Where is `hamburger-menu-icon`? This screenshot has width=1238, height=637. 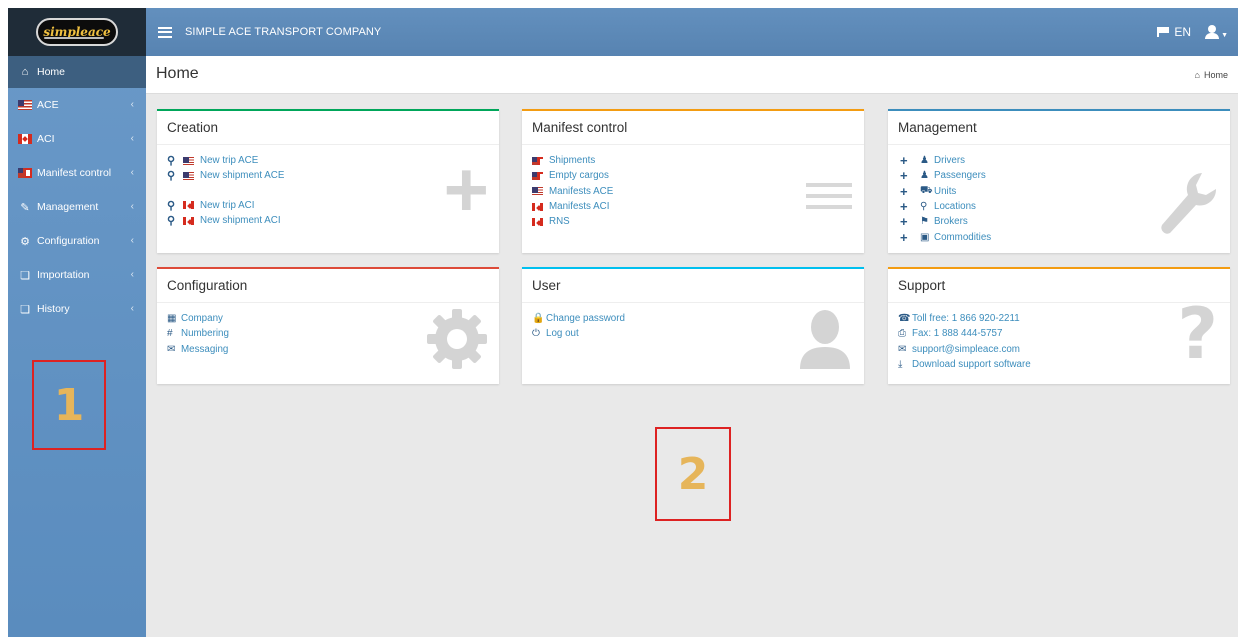
hamburger-menu-icon is located at coordinates (165, 32).